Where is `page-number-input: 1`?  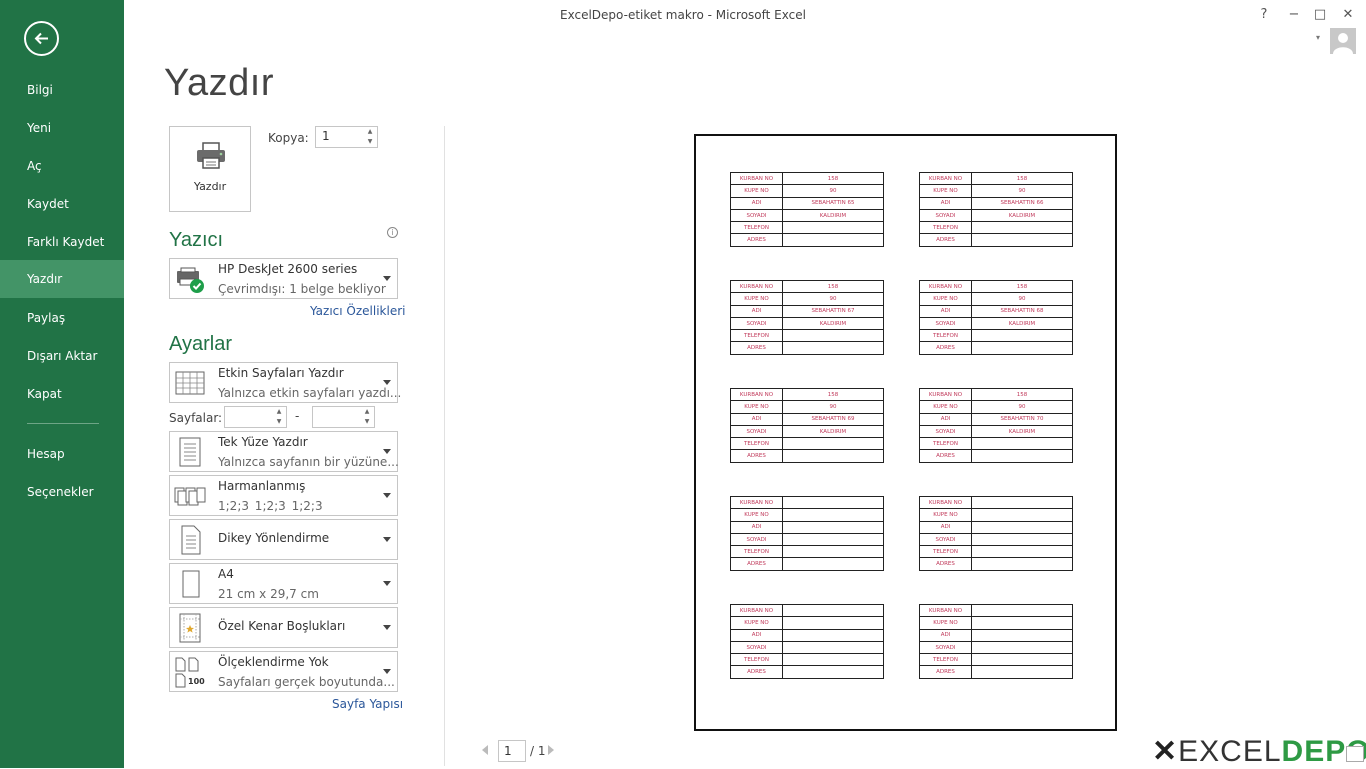 page-number-input: 1 is located at coordinates (512, 751).